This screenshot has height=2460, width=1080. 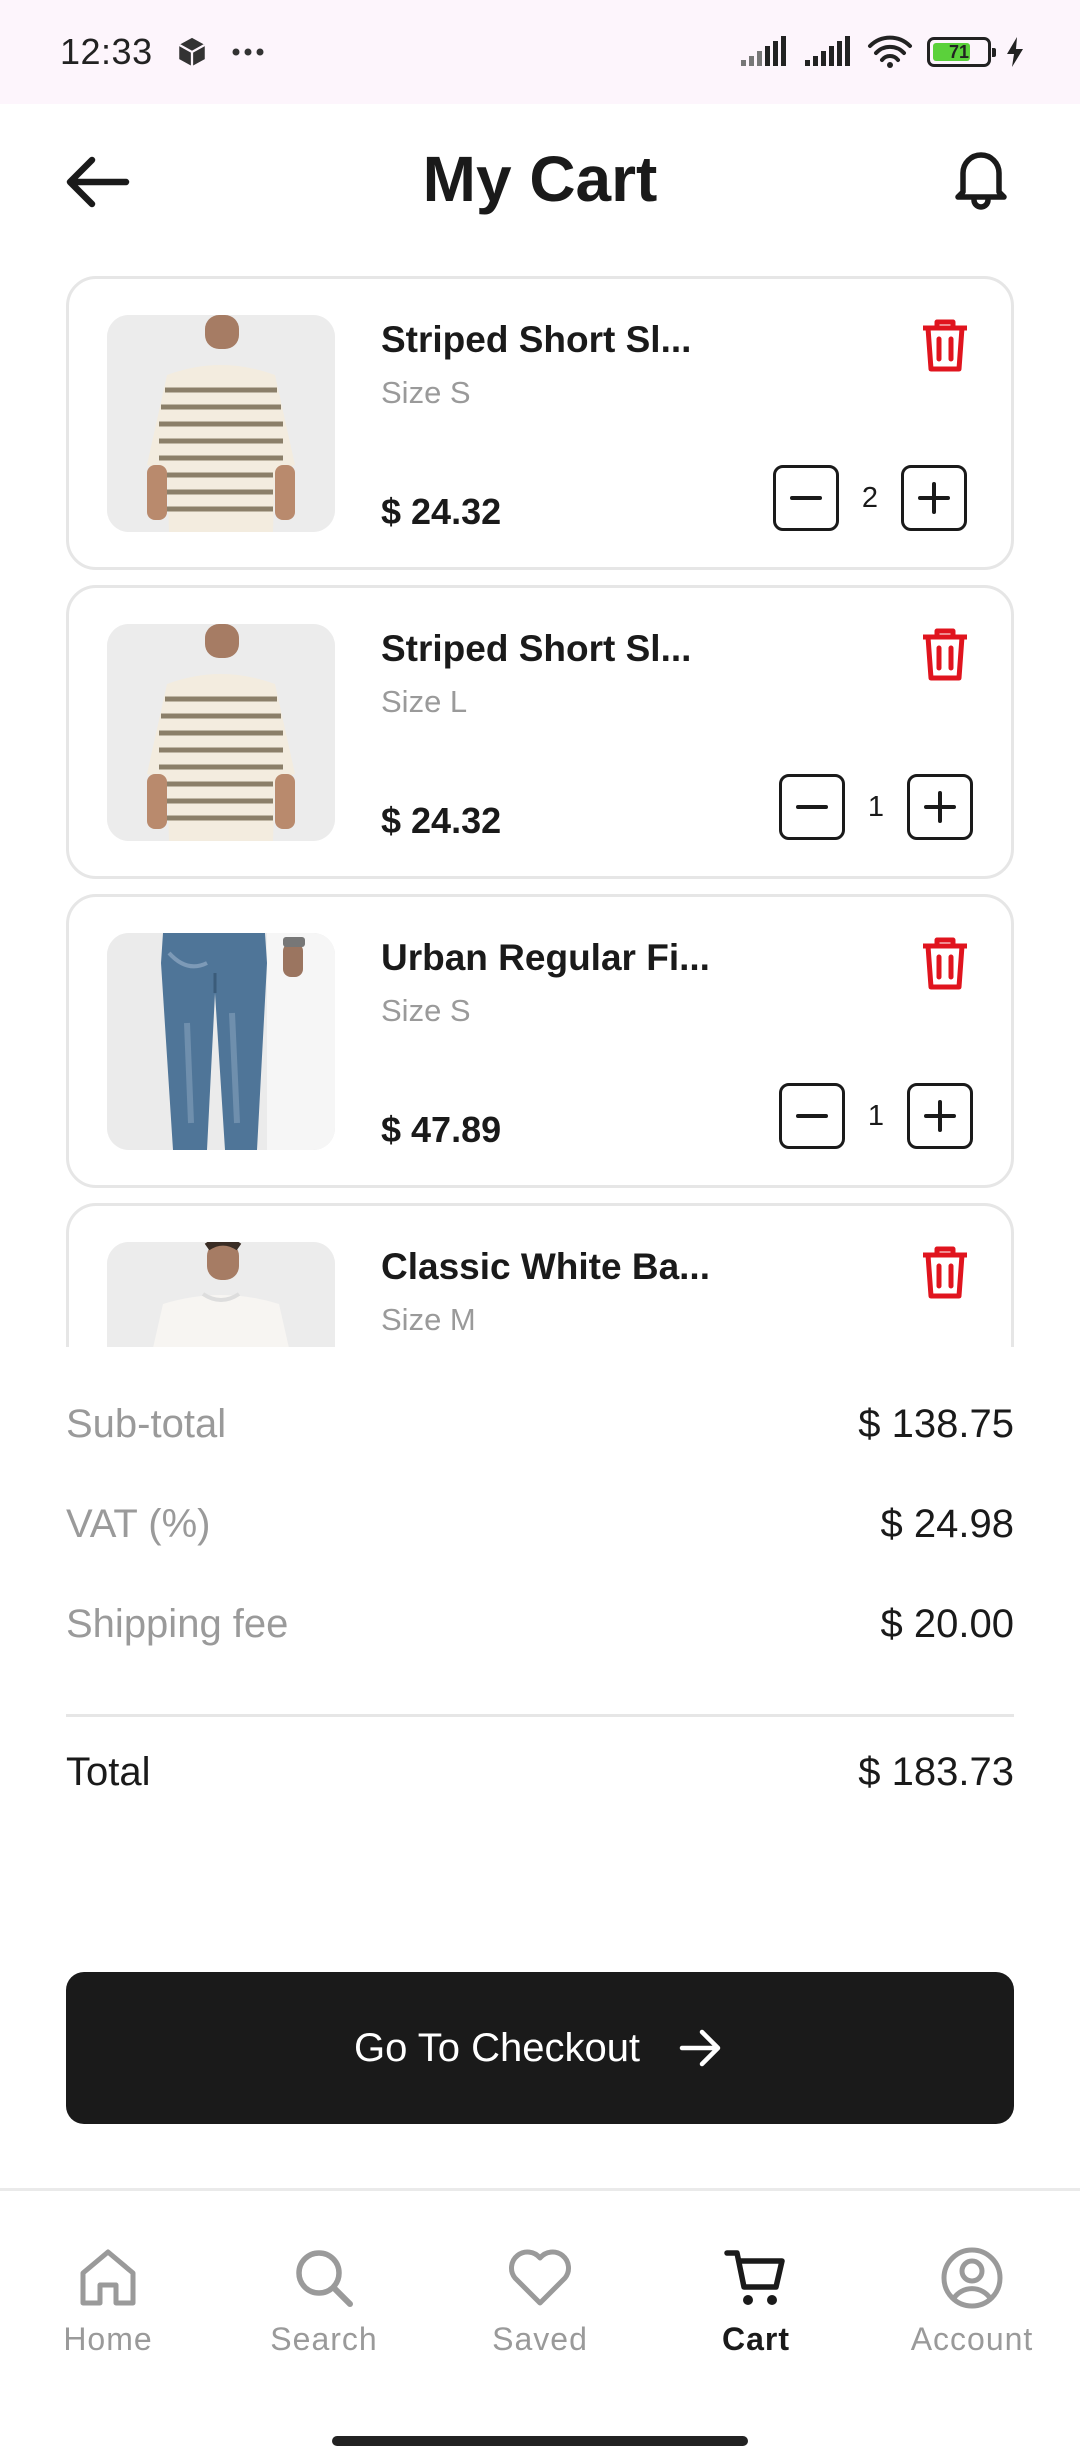 What do you see at coordinates (936, 1771) in the screenshot?
I see `total-value: $ 183.73` at bounding box center [936, 1771].